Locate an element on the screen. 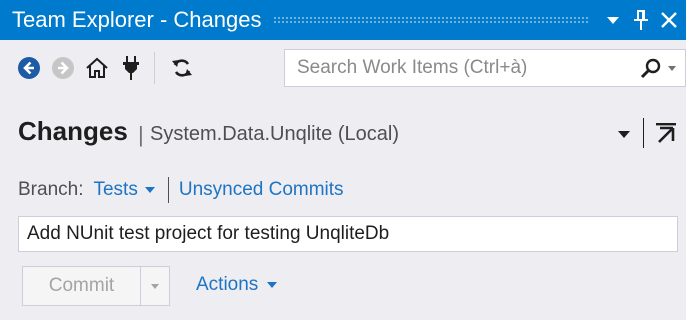 Image resolution: width=686 pixels, height=320 pixels. actions-menu-button: Actions is located at coordinates (237, 285).